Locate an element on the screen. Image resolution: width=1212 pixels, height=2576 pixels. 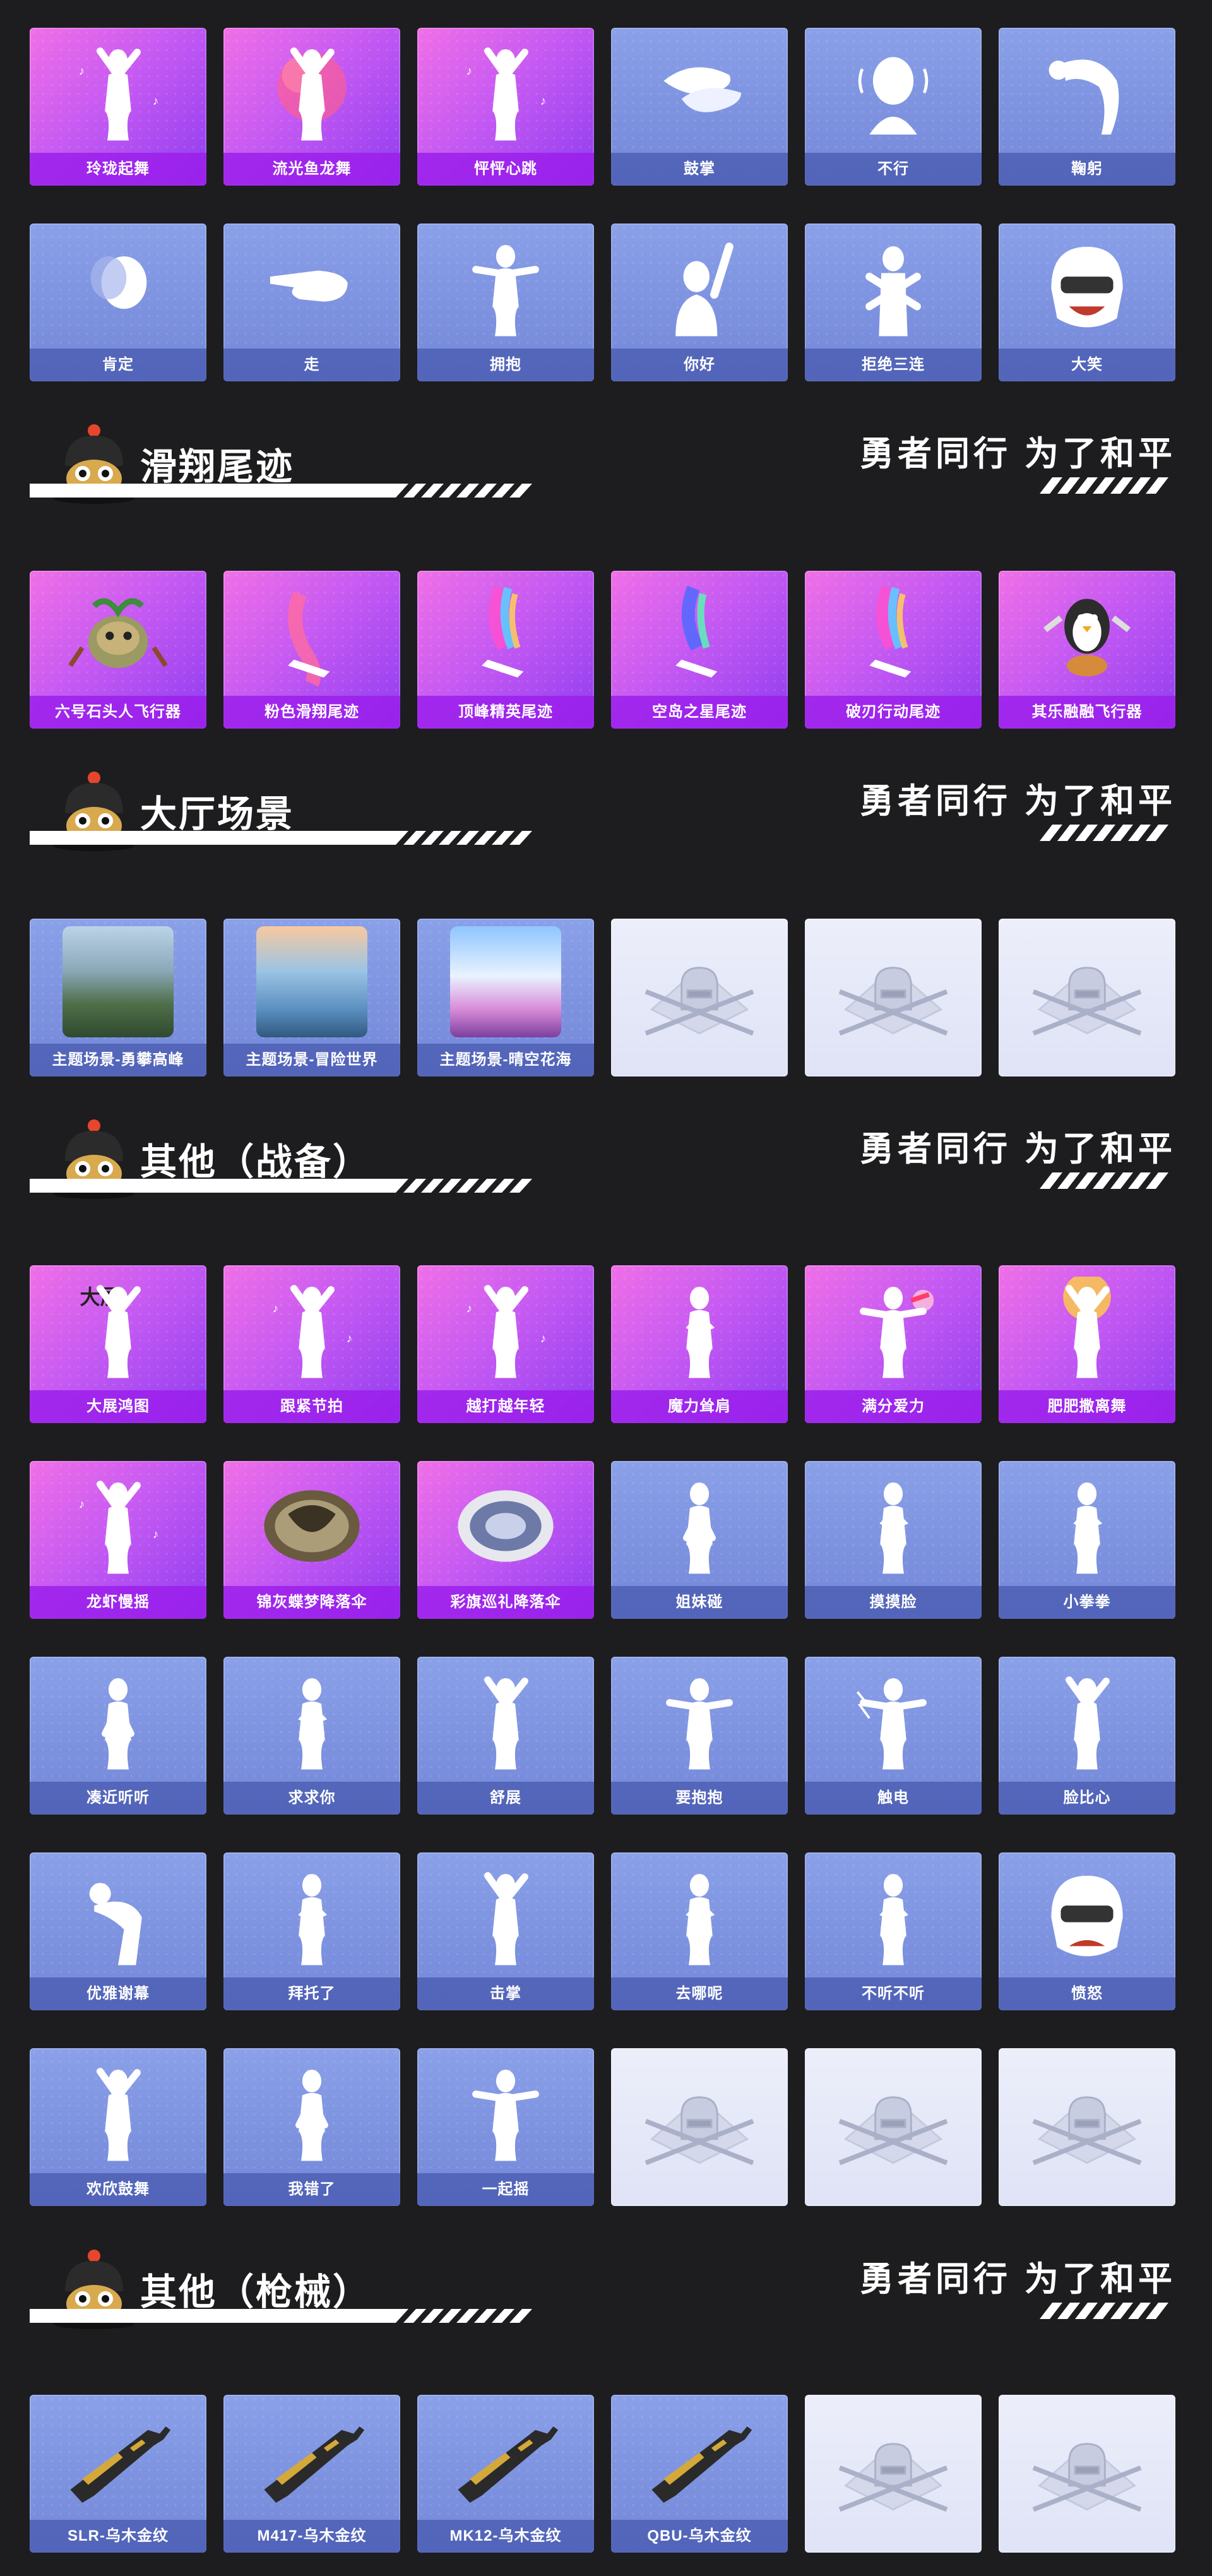
reward-card: 不听不听 is located at coordinates (893, 1931).